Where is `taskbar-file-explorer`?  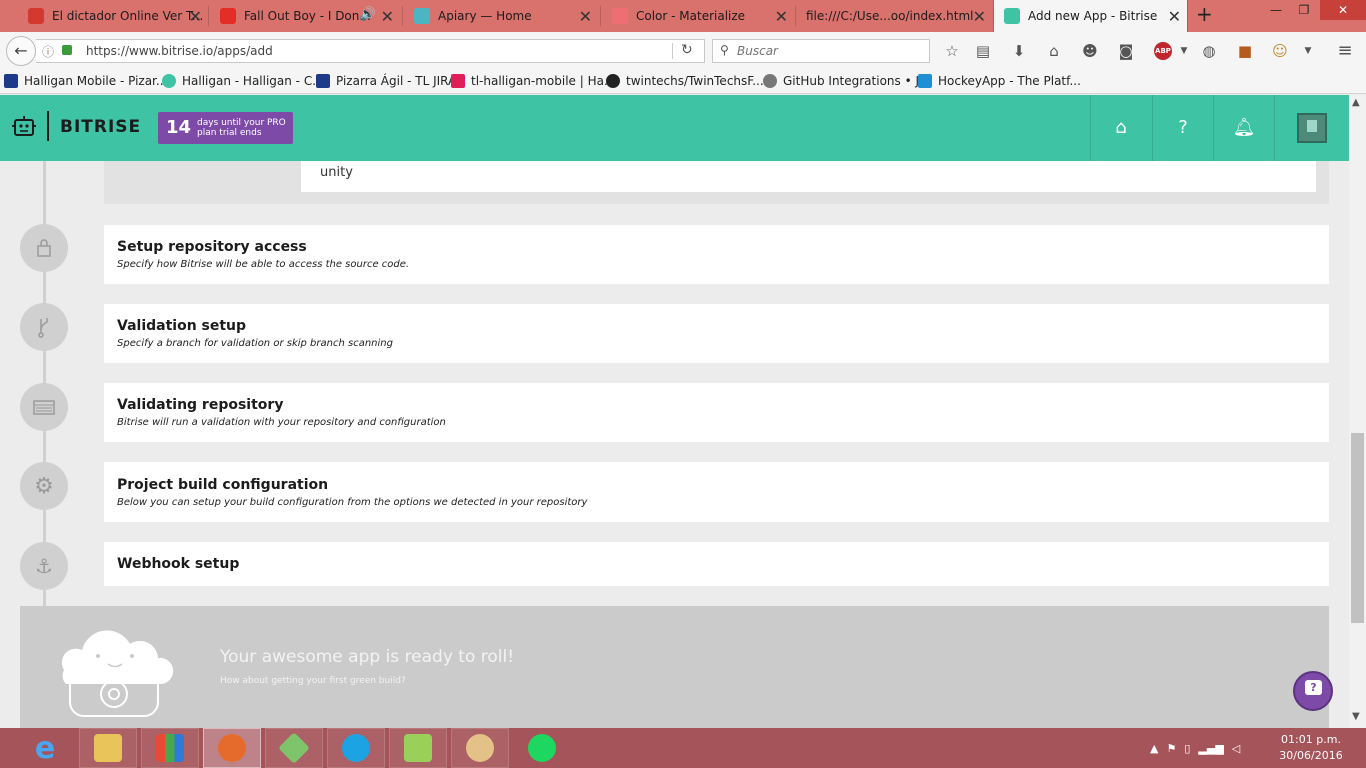
taskbar-file-explorer is located at coordinates (108, 748).